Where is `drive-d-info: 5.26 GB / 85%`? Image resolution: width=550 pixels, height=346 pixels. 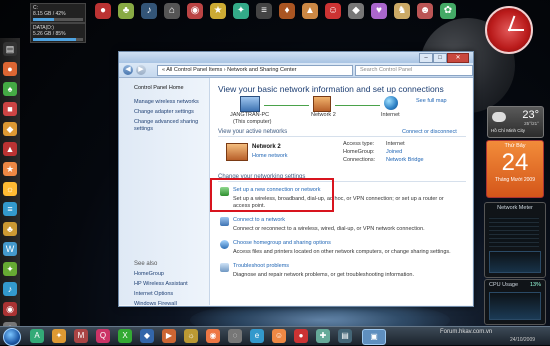 drive-d-info: 5.26 GB / 85% is located at coordinates (49, 34).